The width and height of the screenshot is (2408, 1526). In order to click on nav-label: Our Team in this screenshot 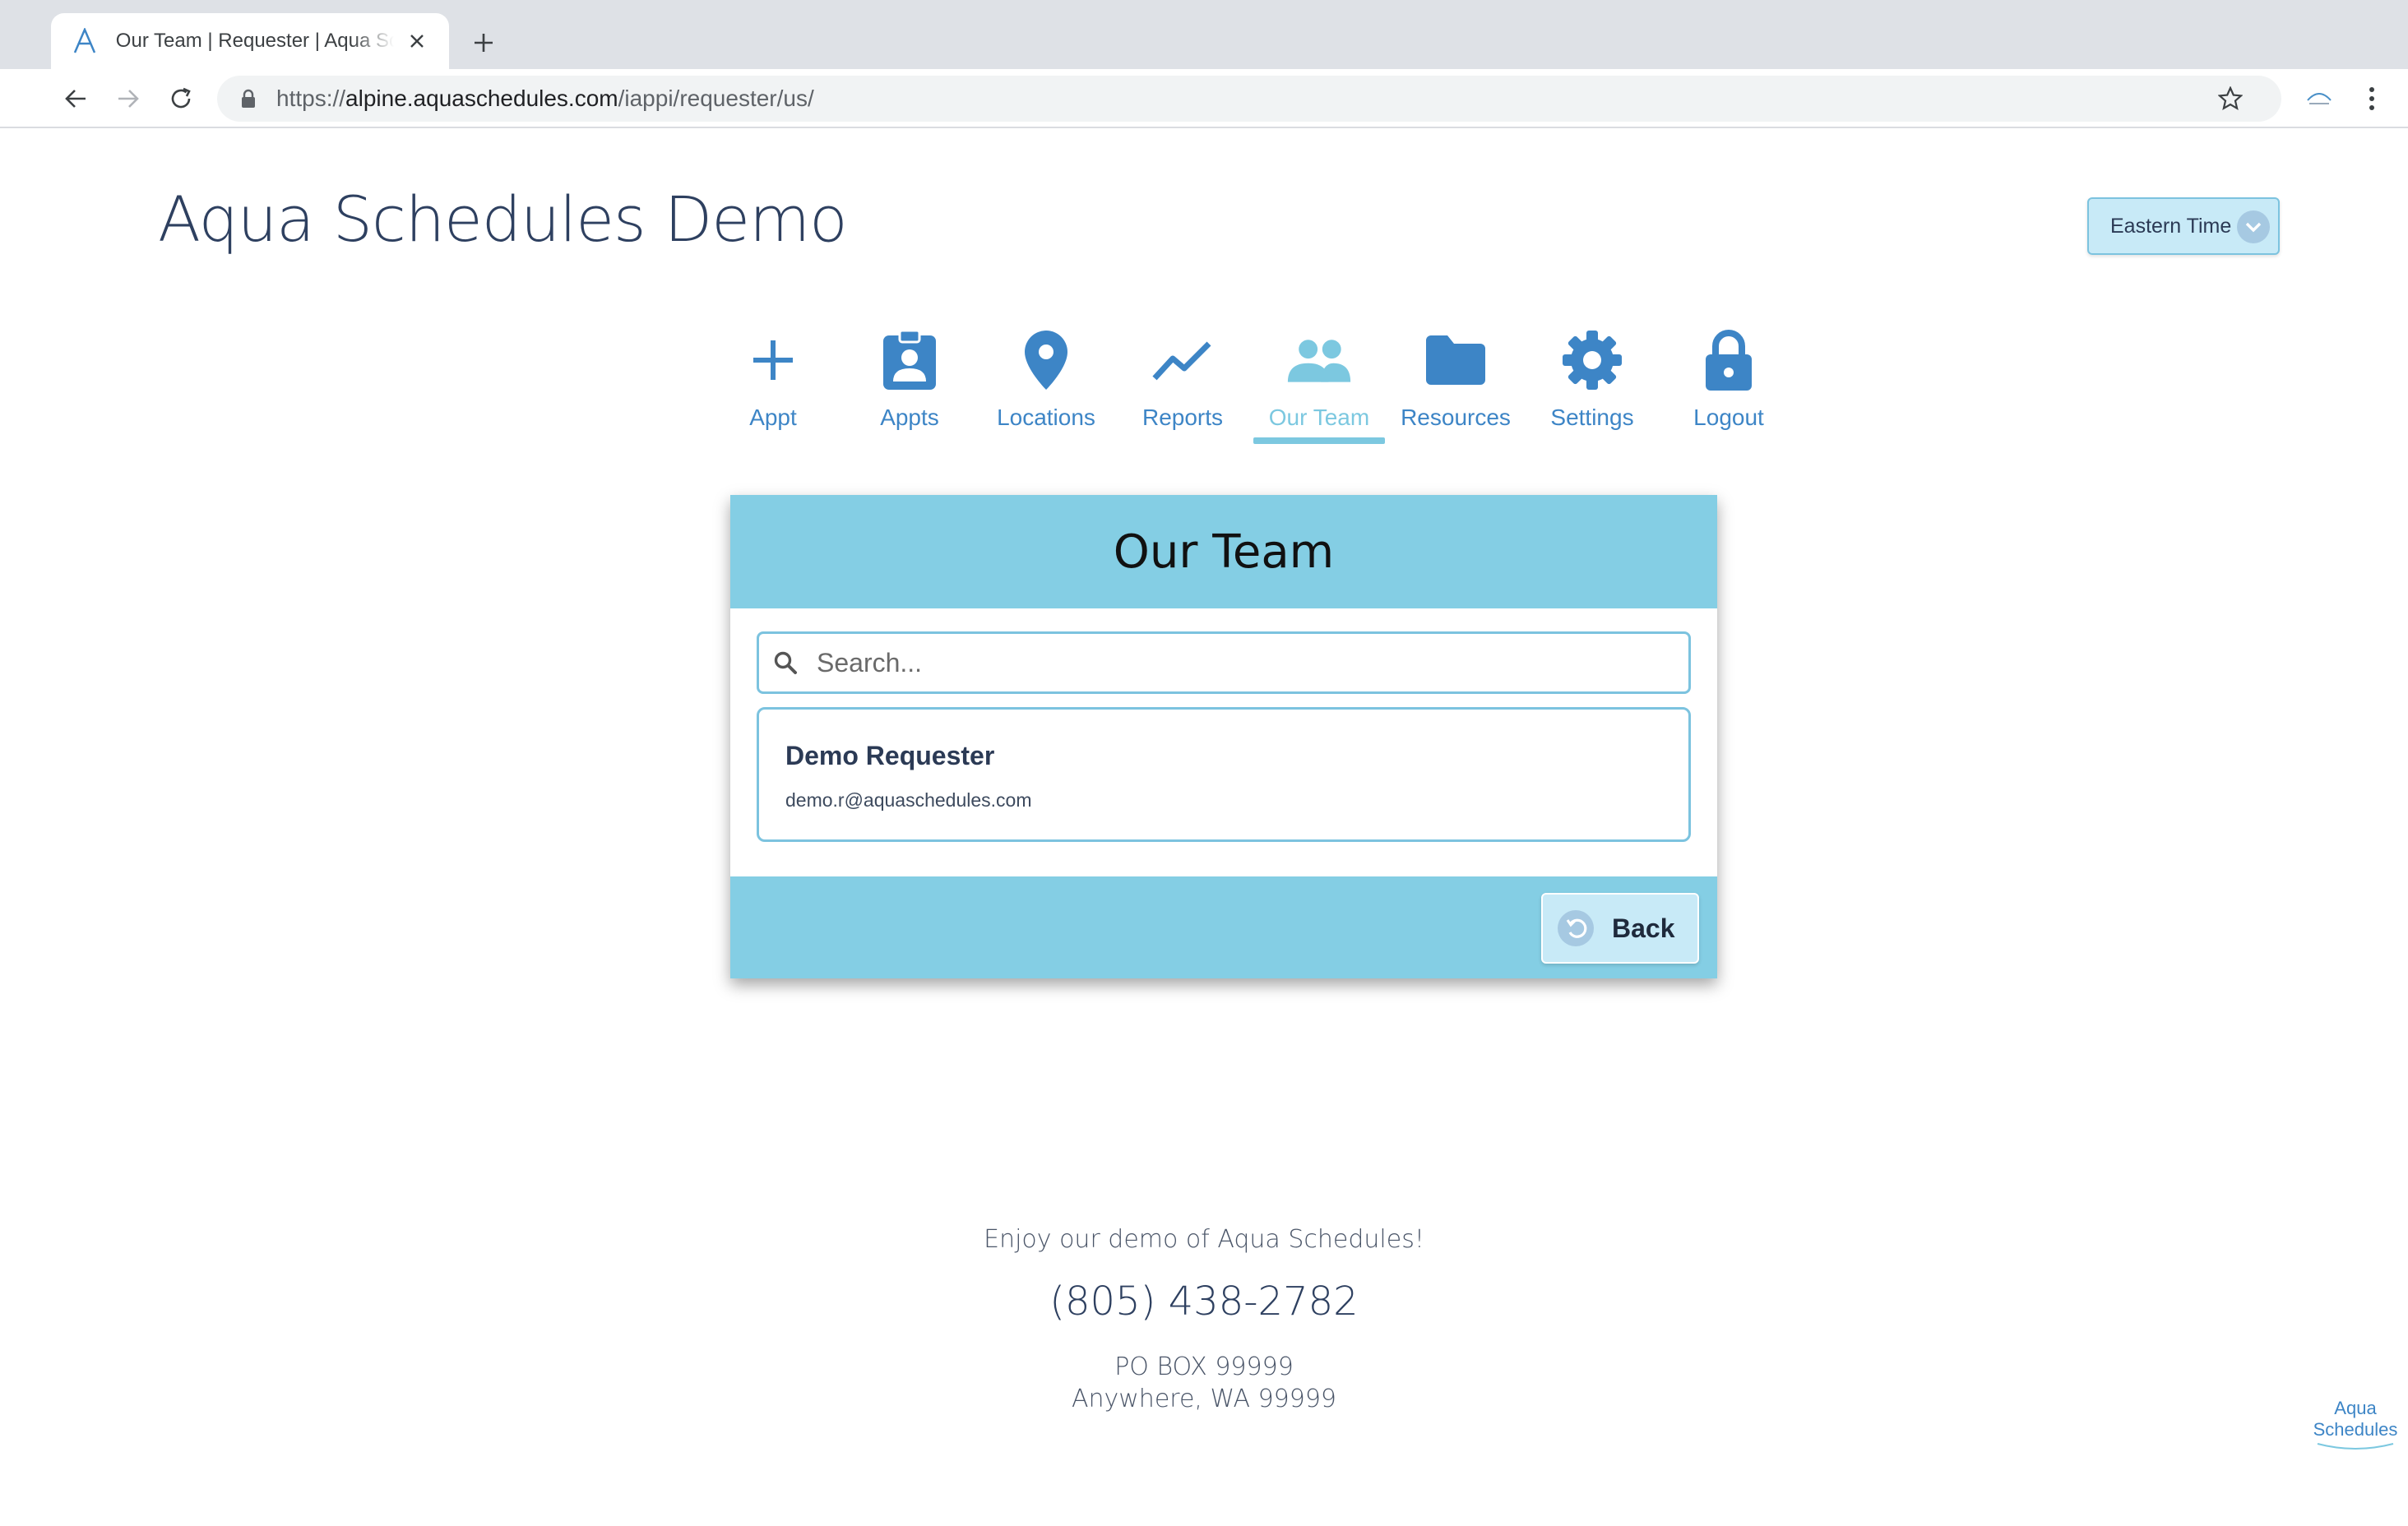, I will do `click(1319, 417)`.